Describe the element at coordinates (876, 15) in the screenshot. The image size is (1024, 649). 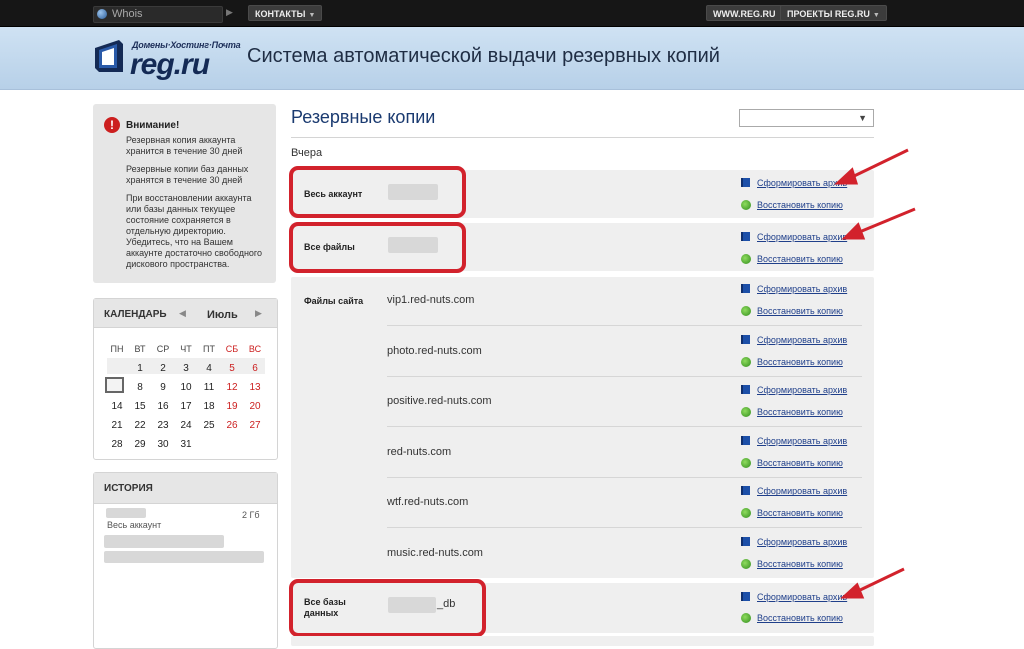
I see `chevron-down-icon: ▼` at that location.